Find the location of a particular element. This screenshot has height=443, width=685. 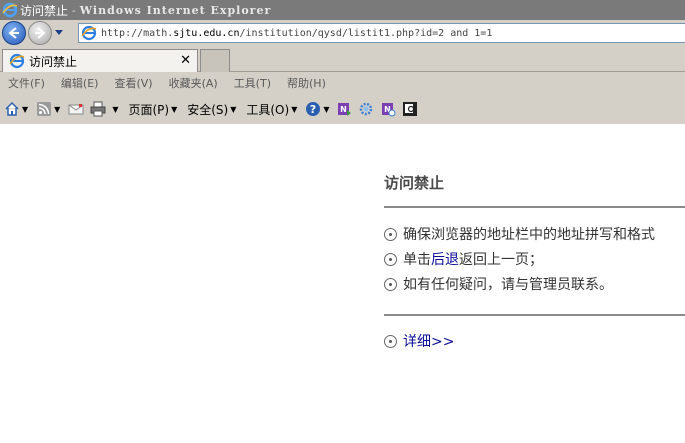

window-app-title: Windows Internet Explorer is located at coordinates (175, 10).